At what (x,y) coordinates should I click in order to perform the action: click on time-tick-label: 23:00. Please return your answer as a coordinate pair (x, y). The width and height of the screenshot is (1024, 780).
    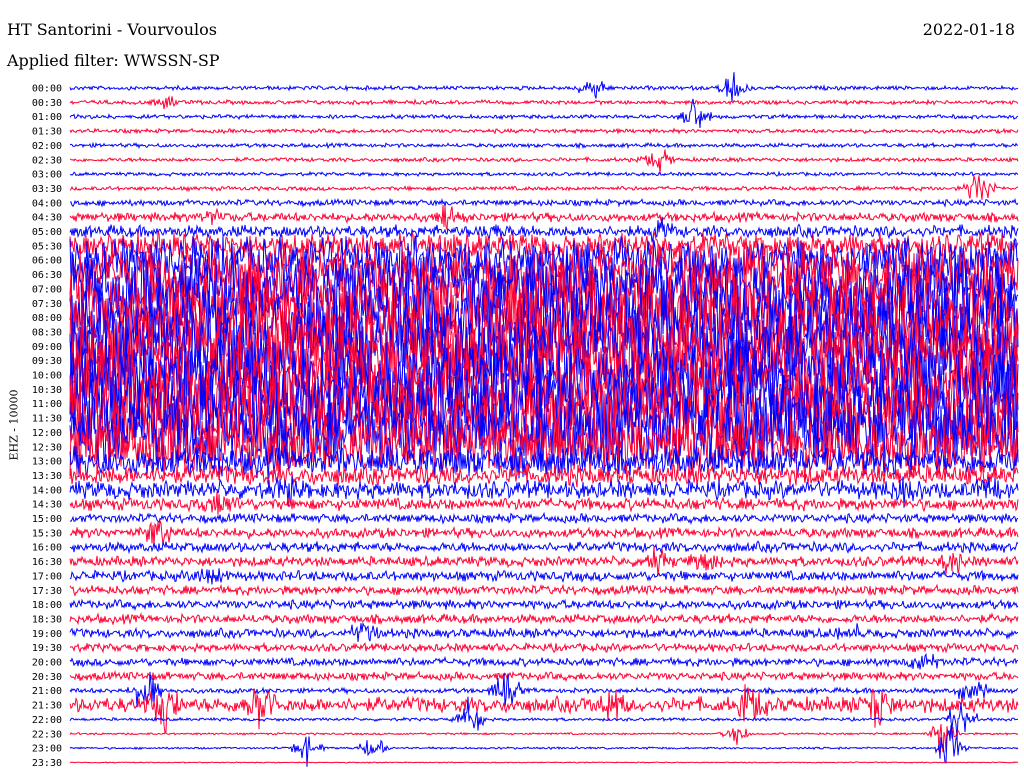
    Looking at the image, I should click on (47, 749).